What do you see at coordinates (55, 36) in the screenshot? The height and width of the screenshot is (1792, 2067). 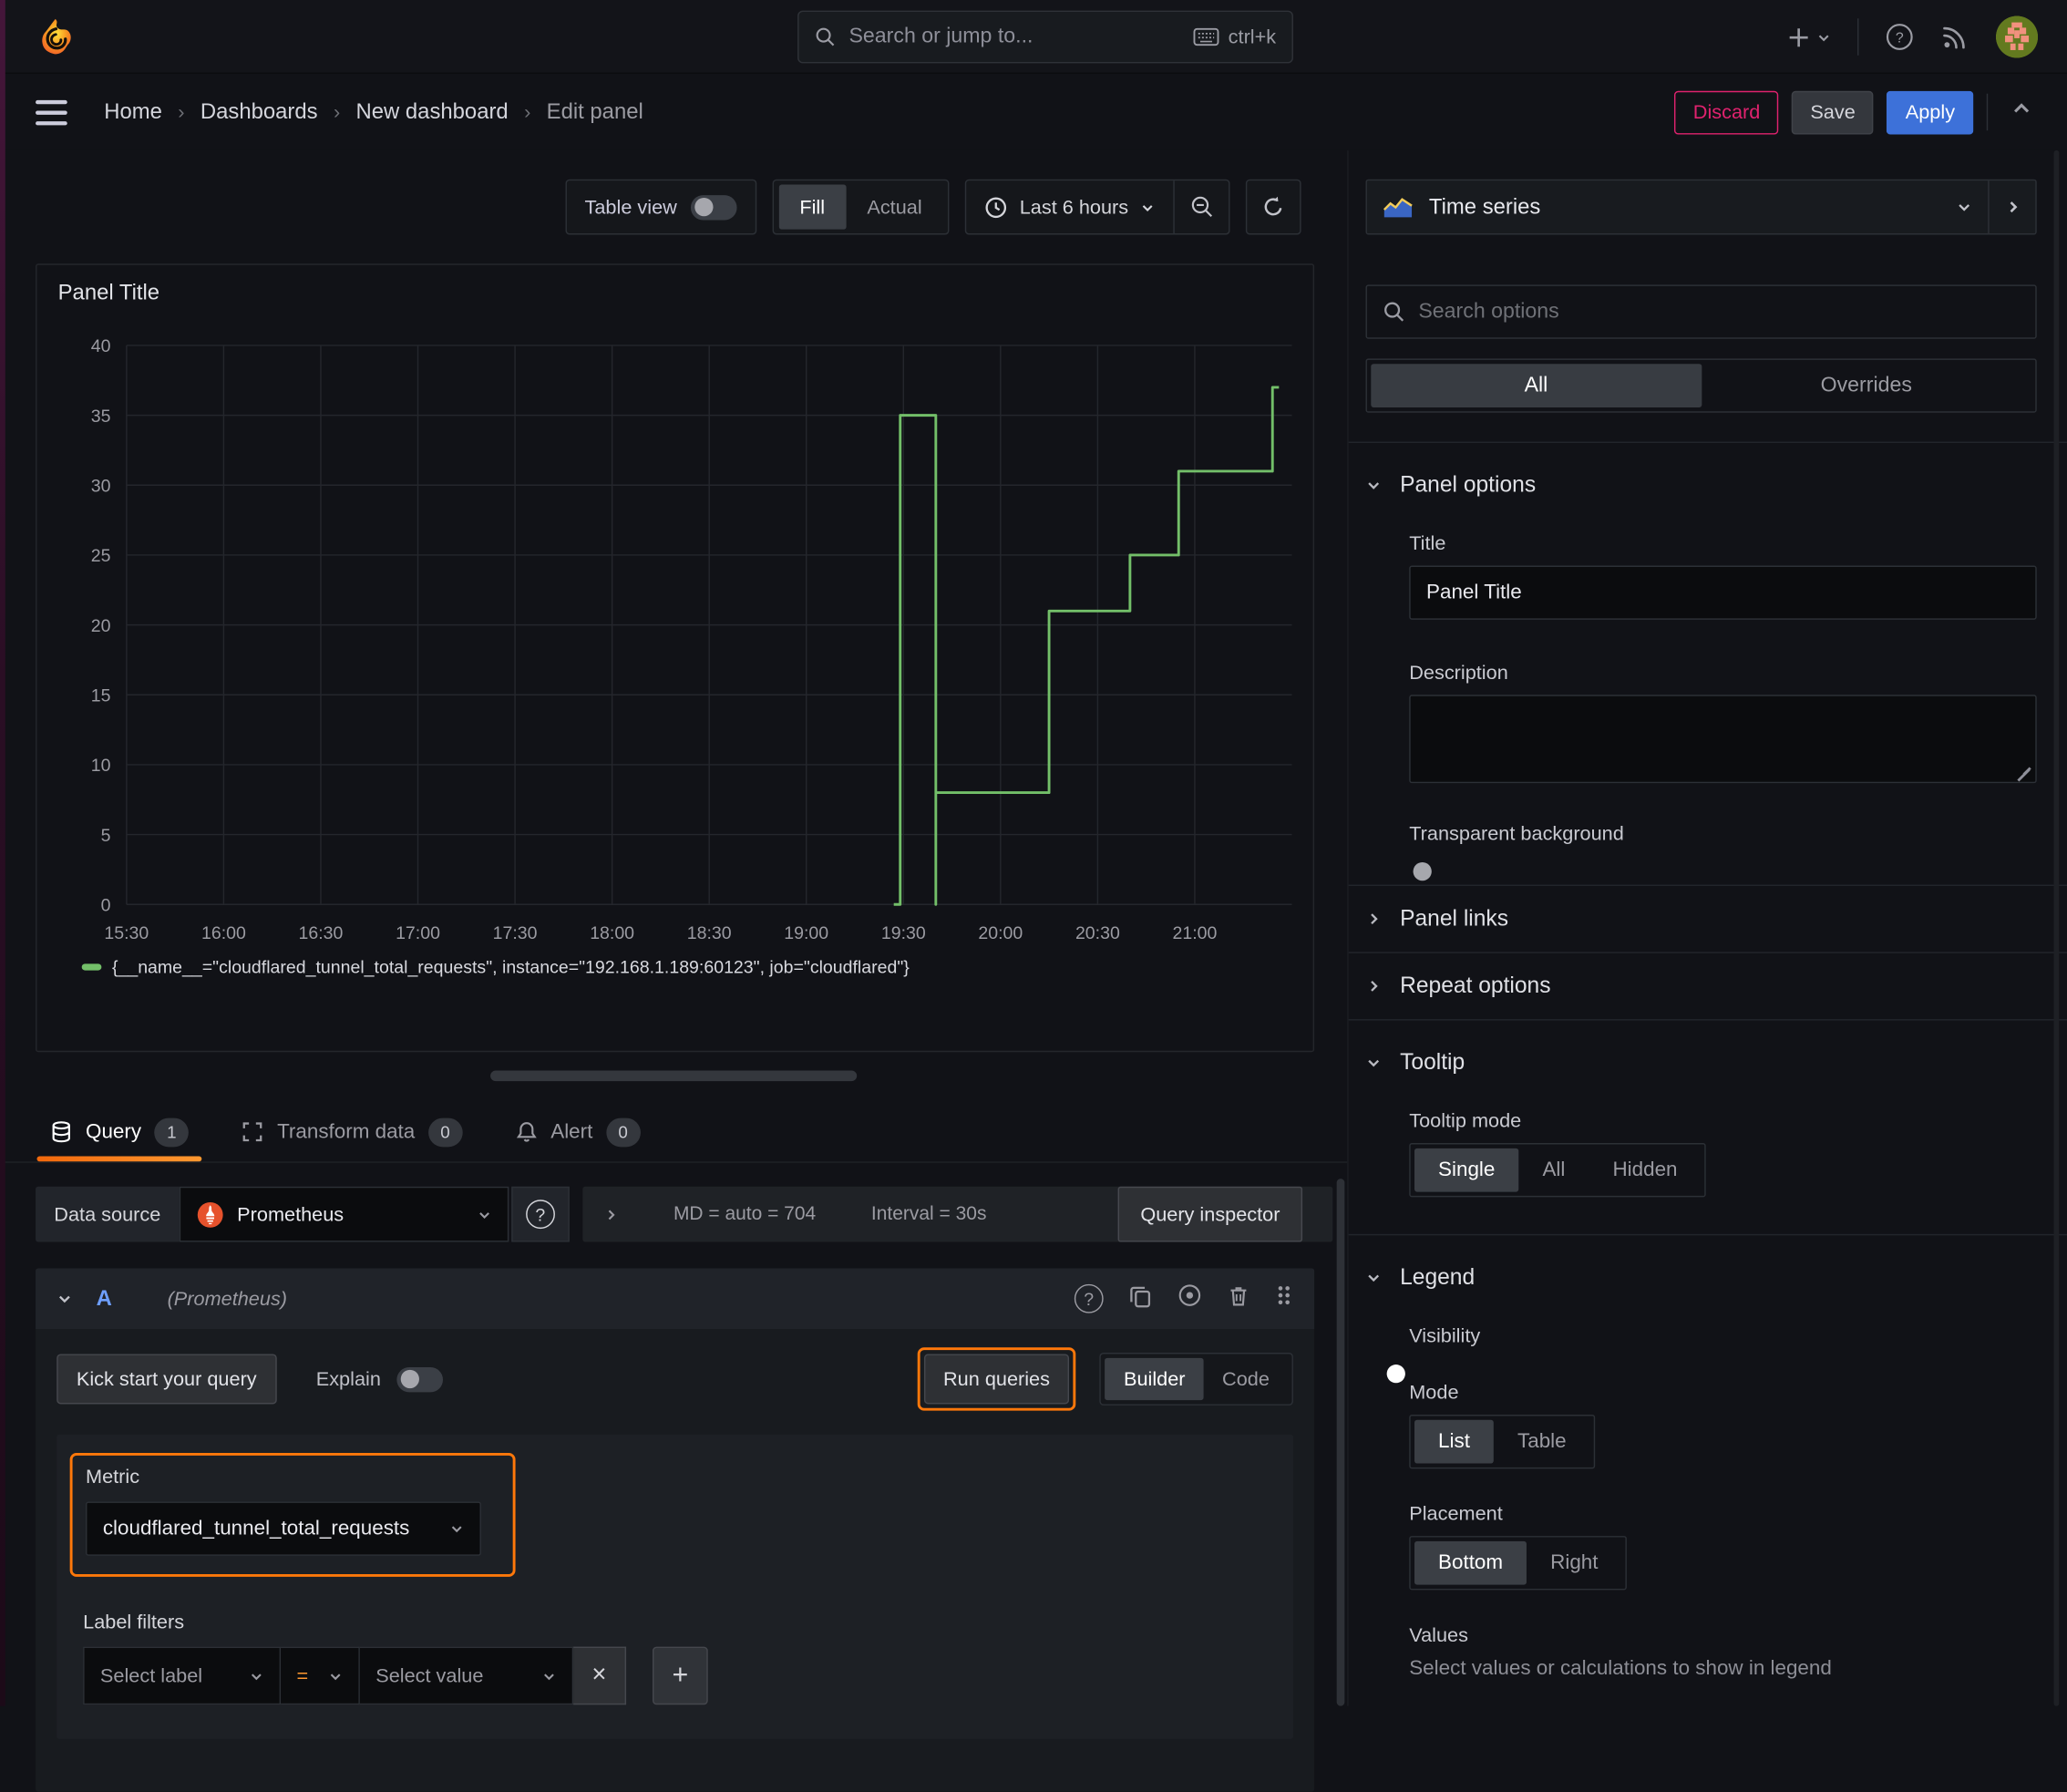 I see `grafana-logo-icon` at bounding box center [55, 36].